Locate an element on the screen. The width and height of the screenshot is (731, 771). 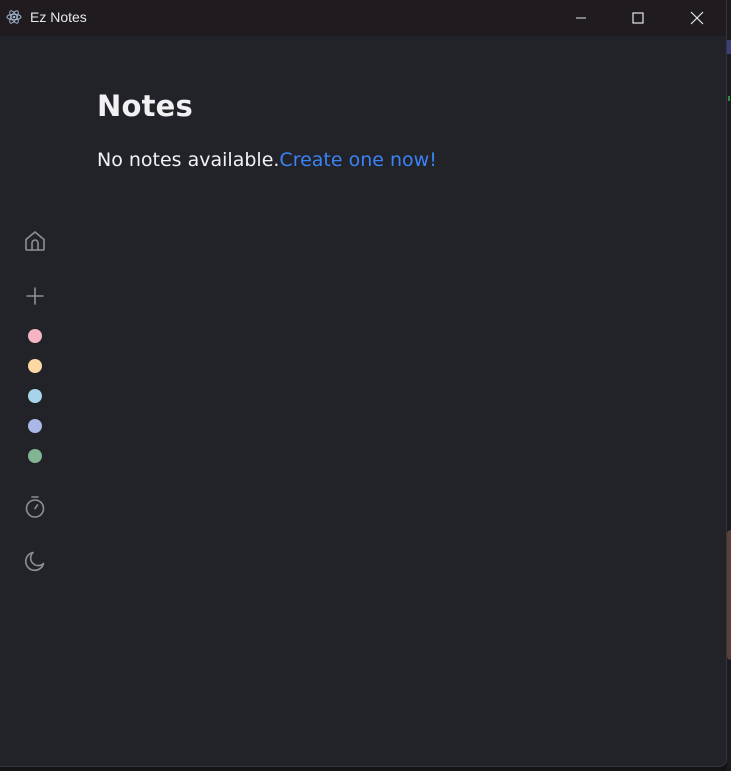
close-button is located at coordinates (697, 18).